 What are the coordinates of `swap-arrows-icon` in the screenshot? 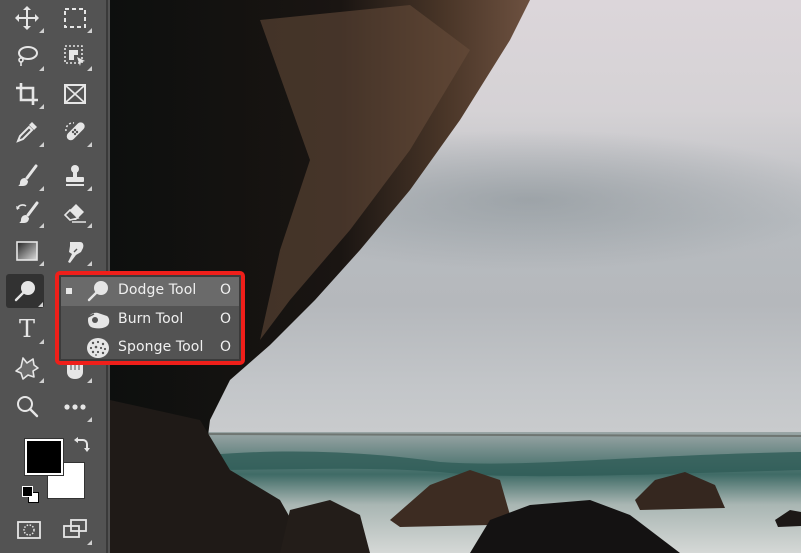 It's located at (82, 444).